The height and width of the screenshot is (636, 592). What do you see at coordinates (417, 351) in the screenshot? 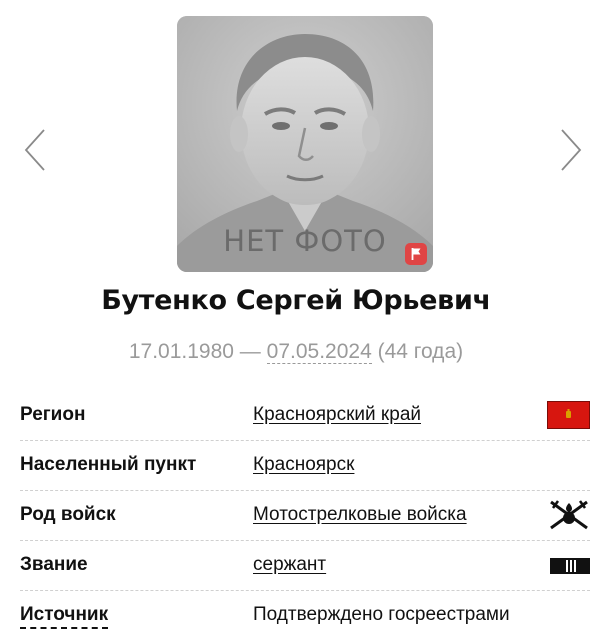
I see `age: (44 года)` at bounding box center [417, 351].